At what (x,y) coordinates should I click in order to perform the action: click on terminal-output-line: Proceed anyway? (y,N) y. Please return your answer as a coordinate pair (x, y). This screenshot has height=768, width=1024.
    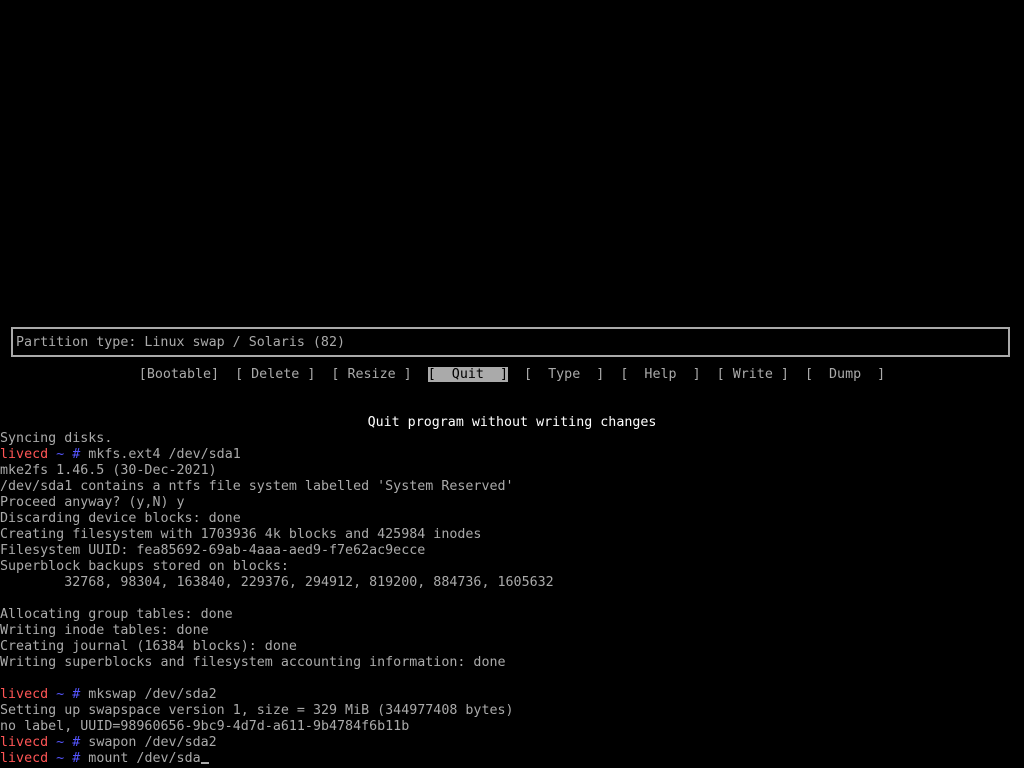
    Looking at the image, I should click on (92, 502).